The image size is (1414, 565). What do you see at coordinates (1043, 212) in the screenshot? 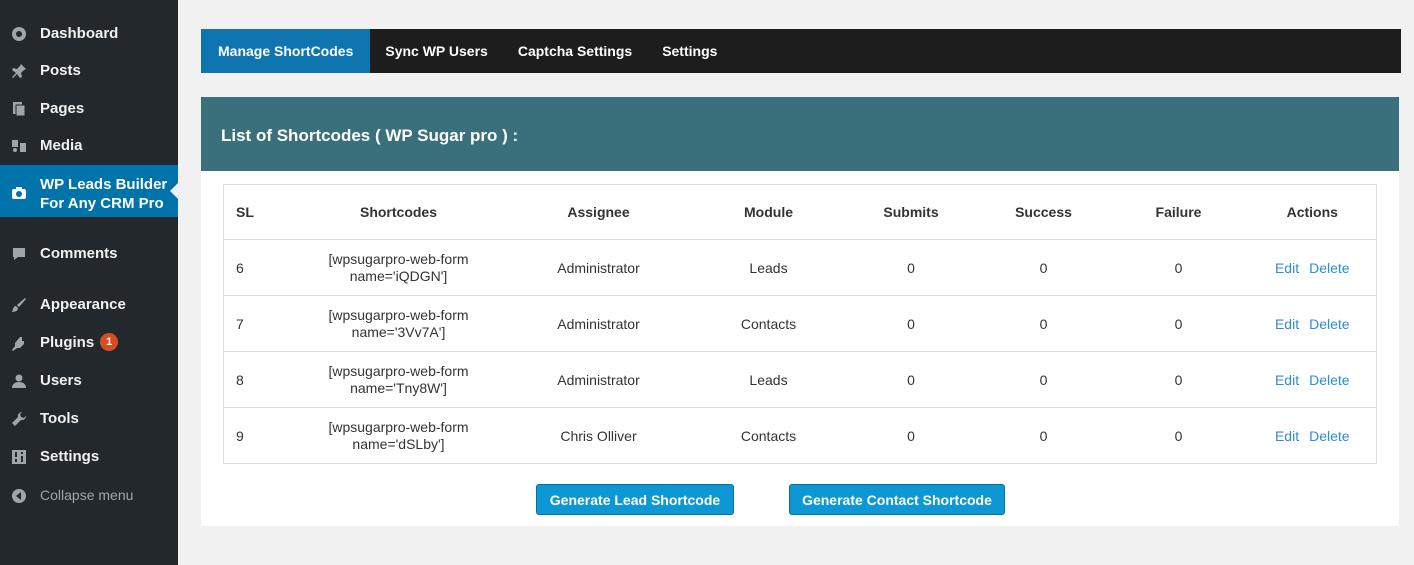
I see `column-header-success: Success` at bounding box center [1043, 212].